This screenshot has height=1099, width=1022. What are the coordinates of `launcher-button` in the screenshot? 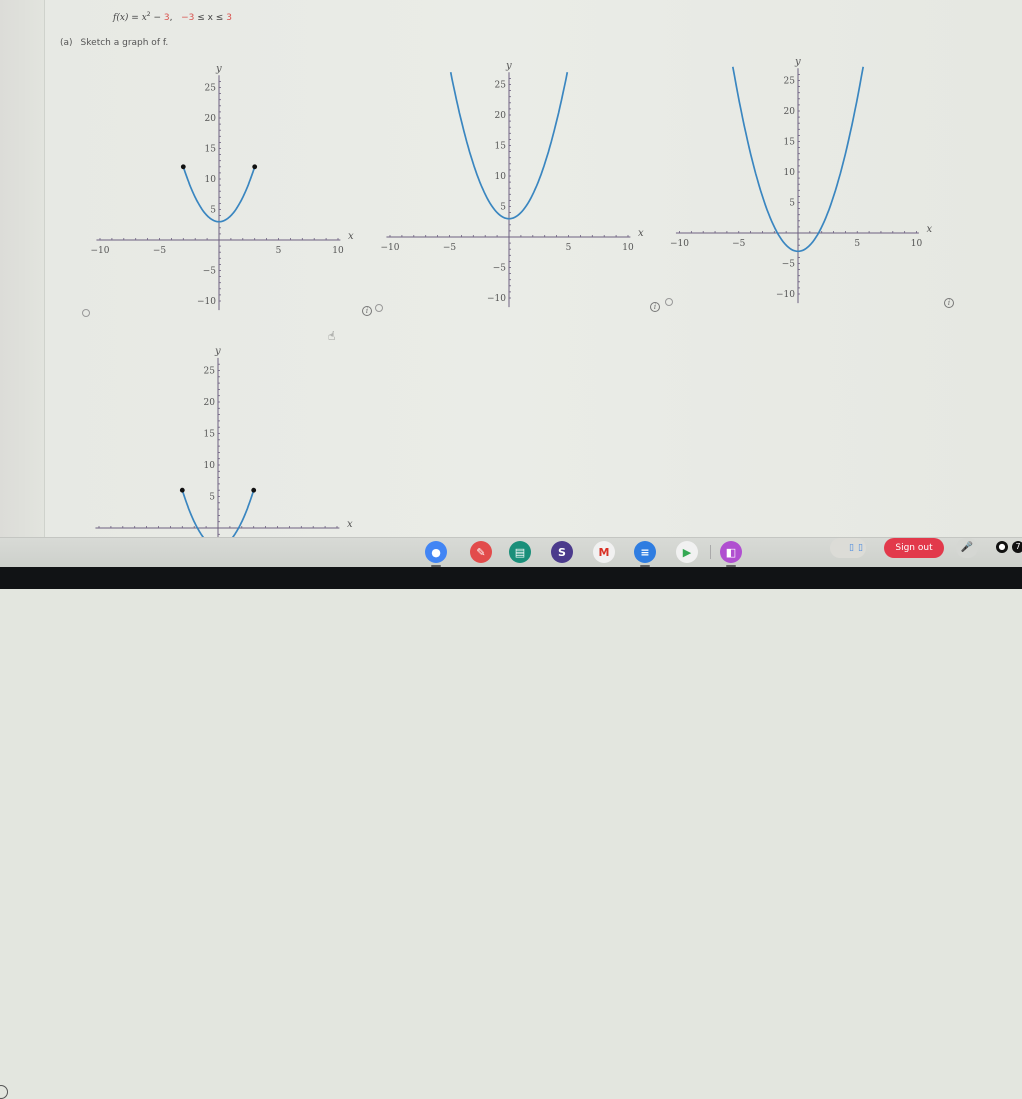 It's located at (4, 1092).